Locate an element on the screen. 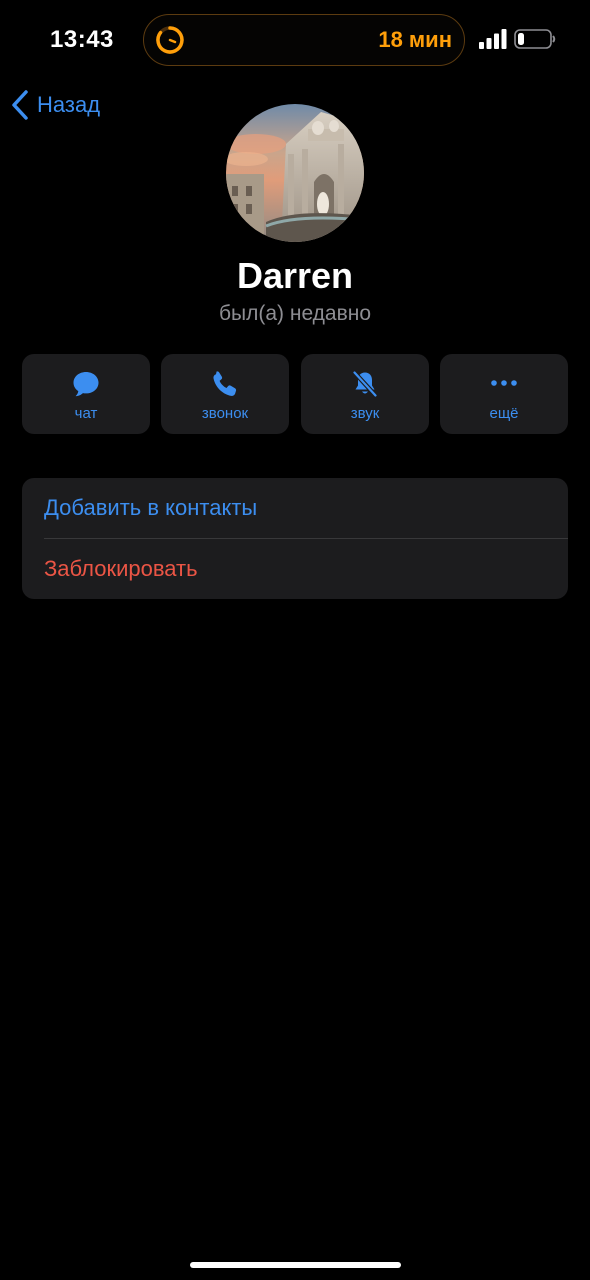  back-button: Назад is located at coordinates (55, 105).